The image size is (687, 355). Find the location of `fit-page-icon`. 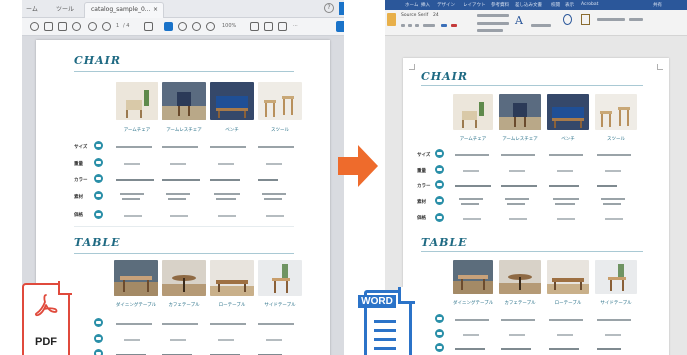

fit-page-icon is located at coordinates (254, 26).